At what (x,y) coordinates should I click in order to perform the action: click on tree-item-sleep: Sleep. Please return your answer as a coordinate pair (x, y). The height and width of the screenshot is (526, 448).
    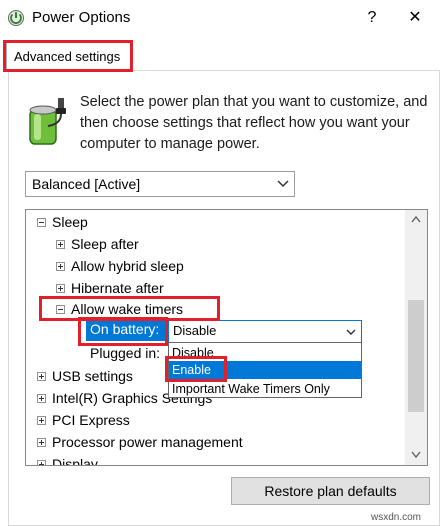
    Looking at the image, I should click on (70, 222).